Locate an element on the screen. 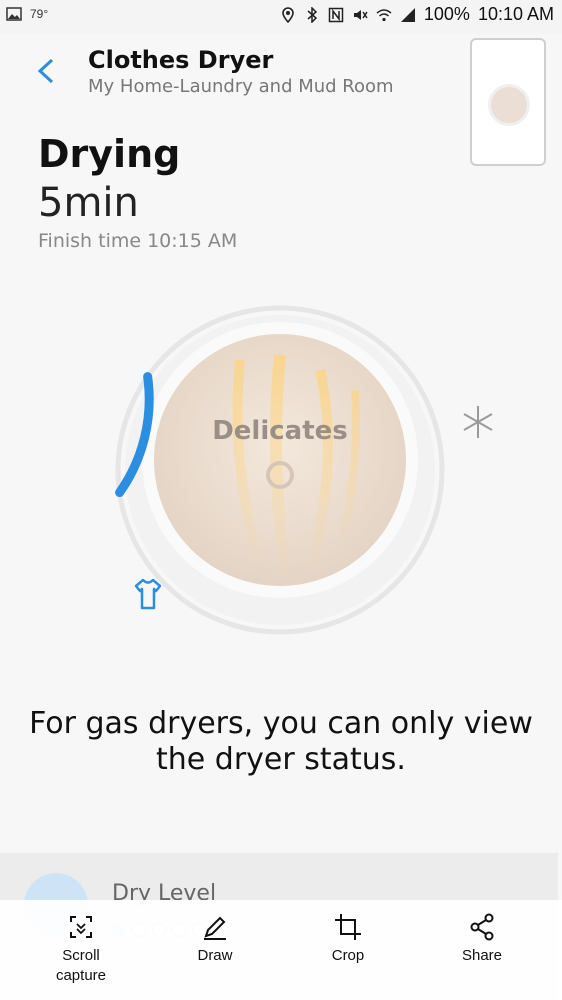 The width and height of the screenshot is (562, 1000). scroll-capture-icon is located at coordinates (81, 927).